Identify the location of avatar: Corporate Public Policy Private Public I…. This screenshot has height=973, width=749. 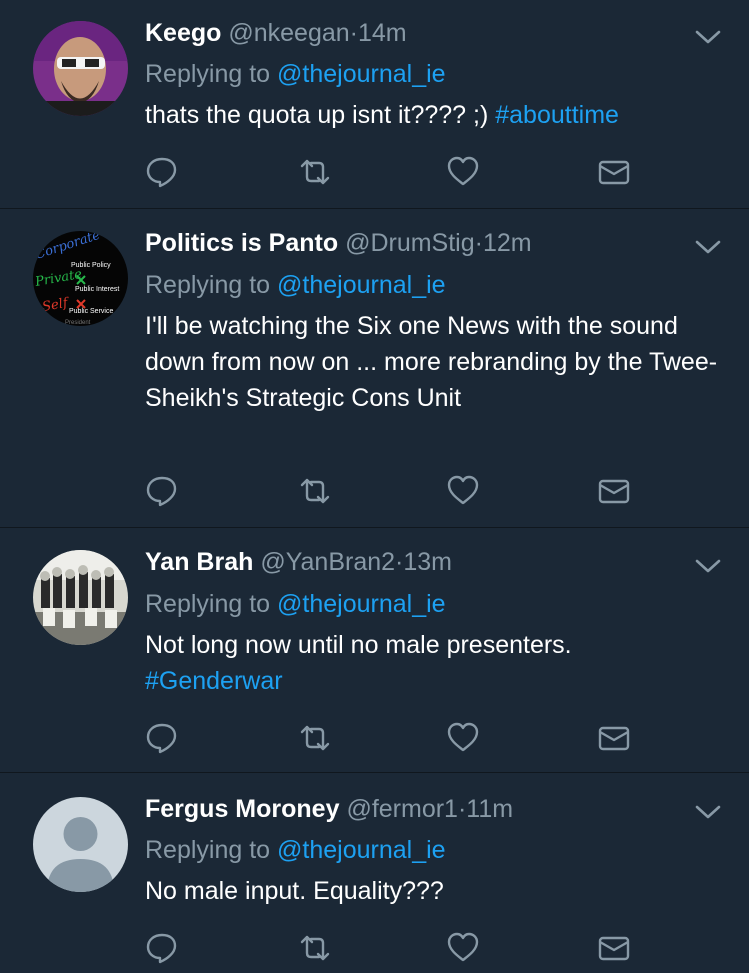
(80, 278).